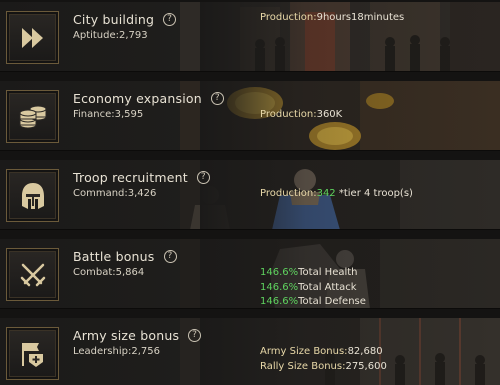 The width and height of the screenshot is (500, 385). I want to click on production-value: 9hours18minutes, so click(360, 17).